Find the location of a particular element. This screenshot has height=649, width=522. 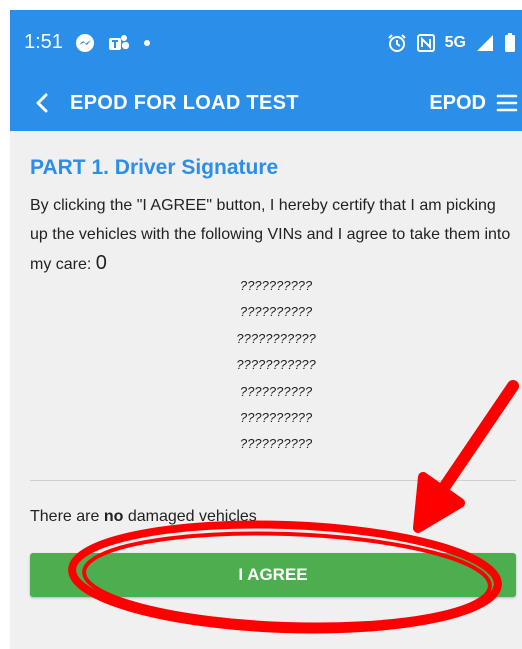

page-title: EPOD FOR LOAD TEST is located at coordinates (184, 102).